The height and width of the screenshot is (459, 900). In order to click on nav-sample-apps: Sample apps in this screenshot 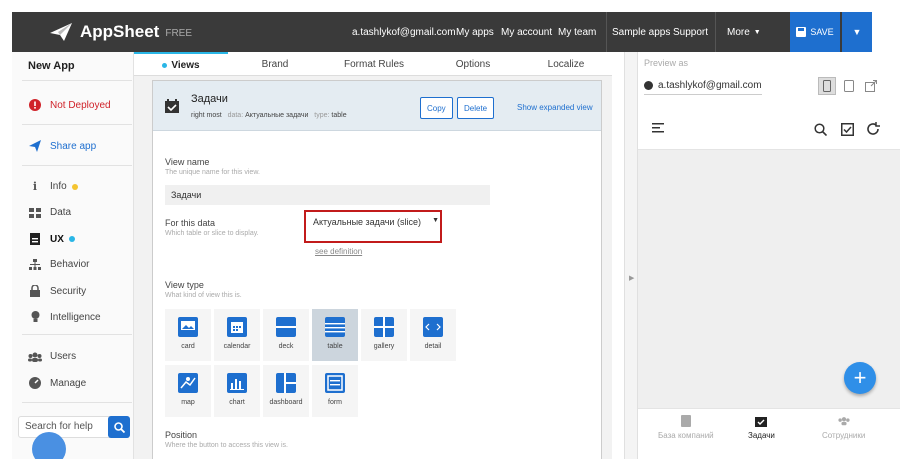, I will do `click(641, 32)`.